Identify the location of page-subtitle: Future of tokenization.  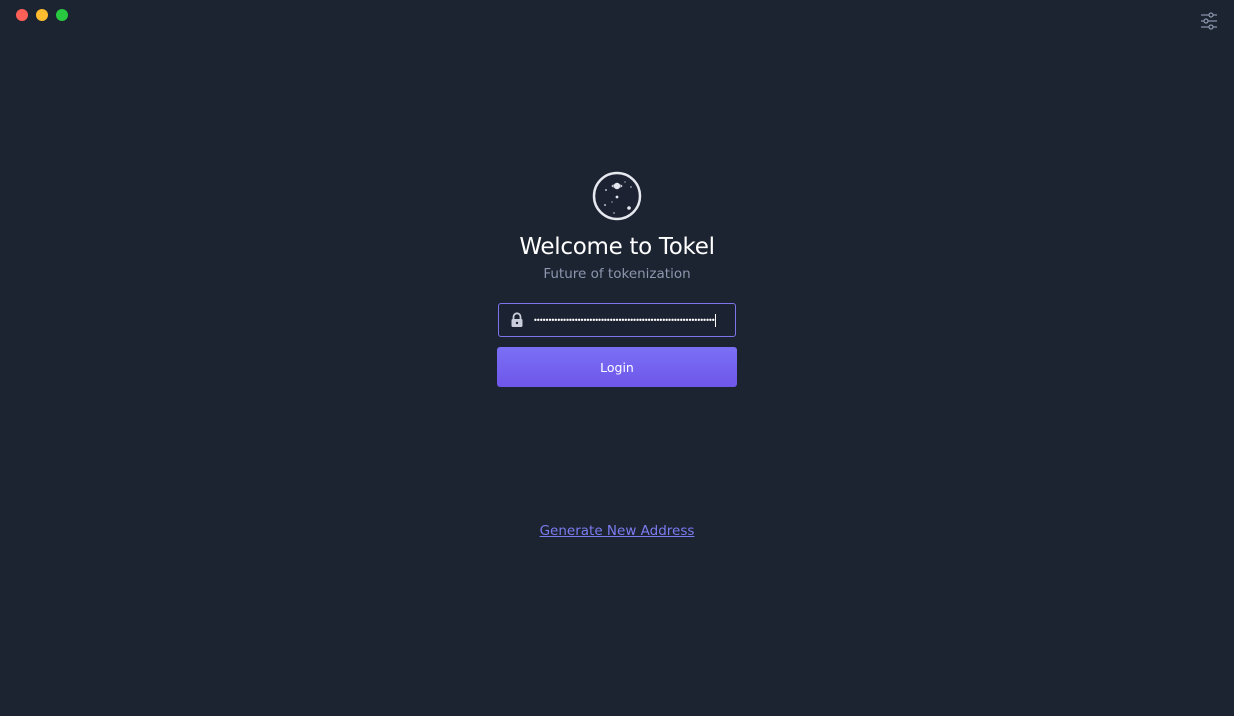
(617, 274).